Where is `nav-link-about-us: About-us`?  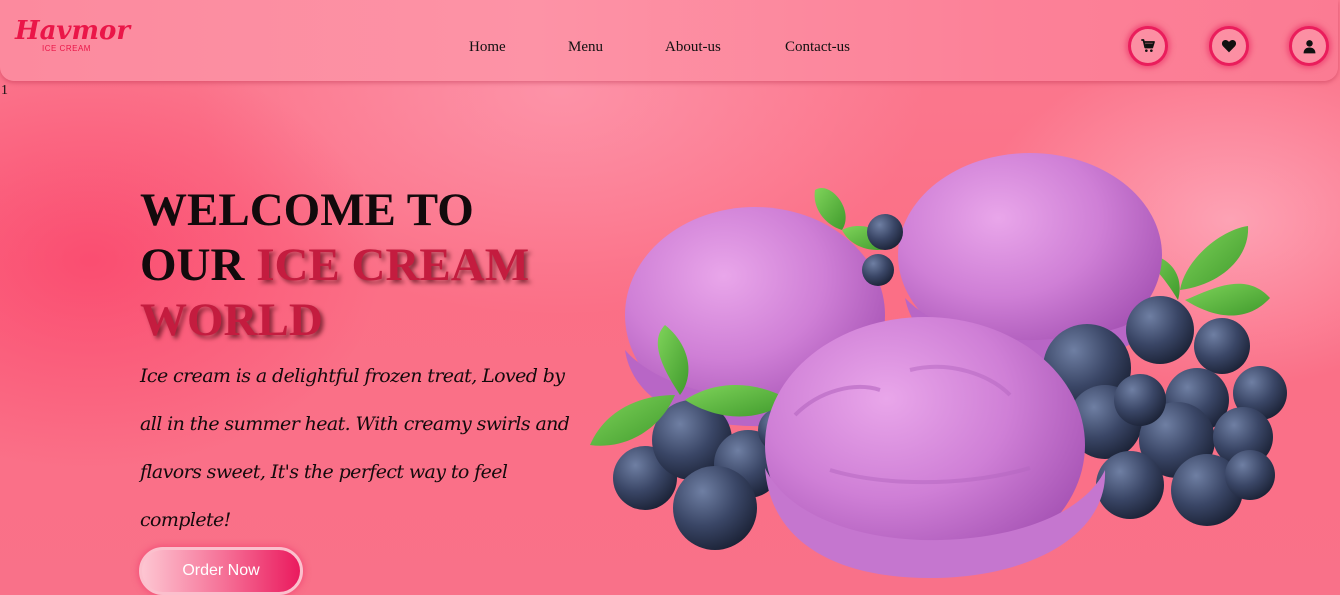 nav-link-about-us: About-us is located at coordinates (693, 47).